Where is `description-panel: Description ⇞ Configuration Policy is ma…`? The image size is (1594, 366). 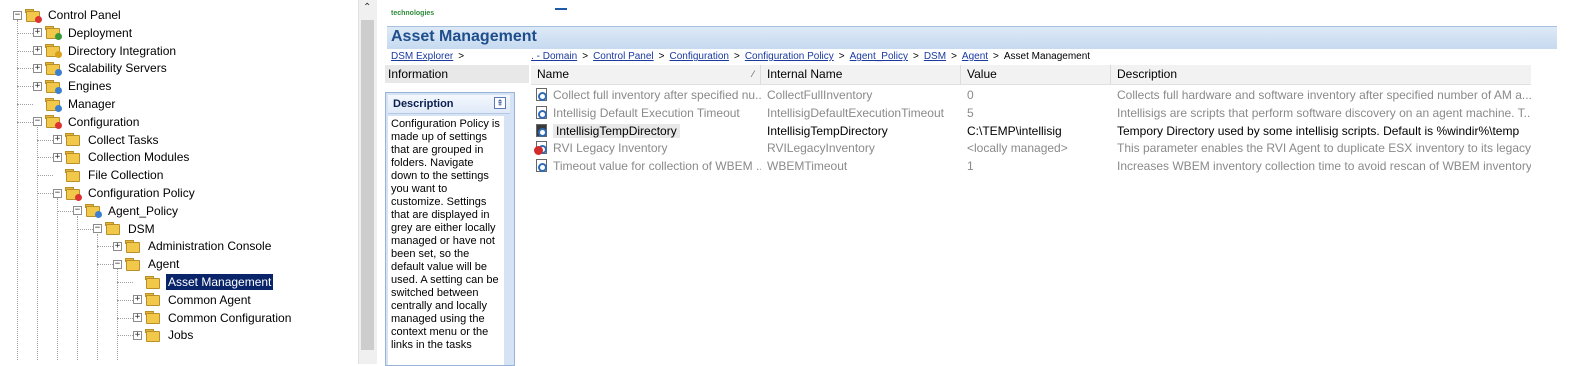
description-panel: Description ⇞ Configuration Policy is ma… is located at coordinates (450, 229).